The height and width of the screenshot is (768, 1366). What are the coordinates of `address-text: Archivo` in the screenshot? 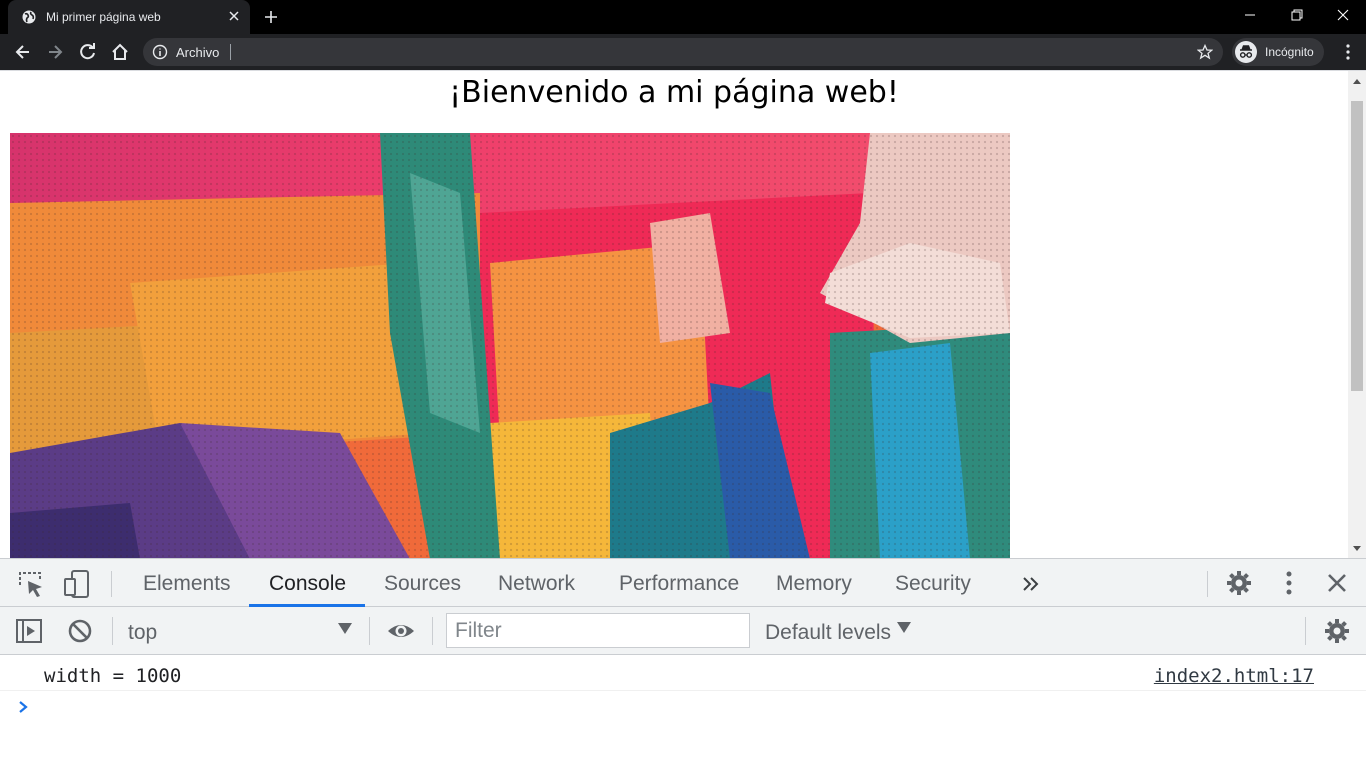 It's located at (198, 52).